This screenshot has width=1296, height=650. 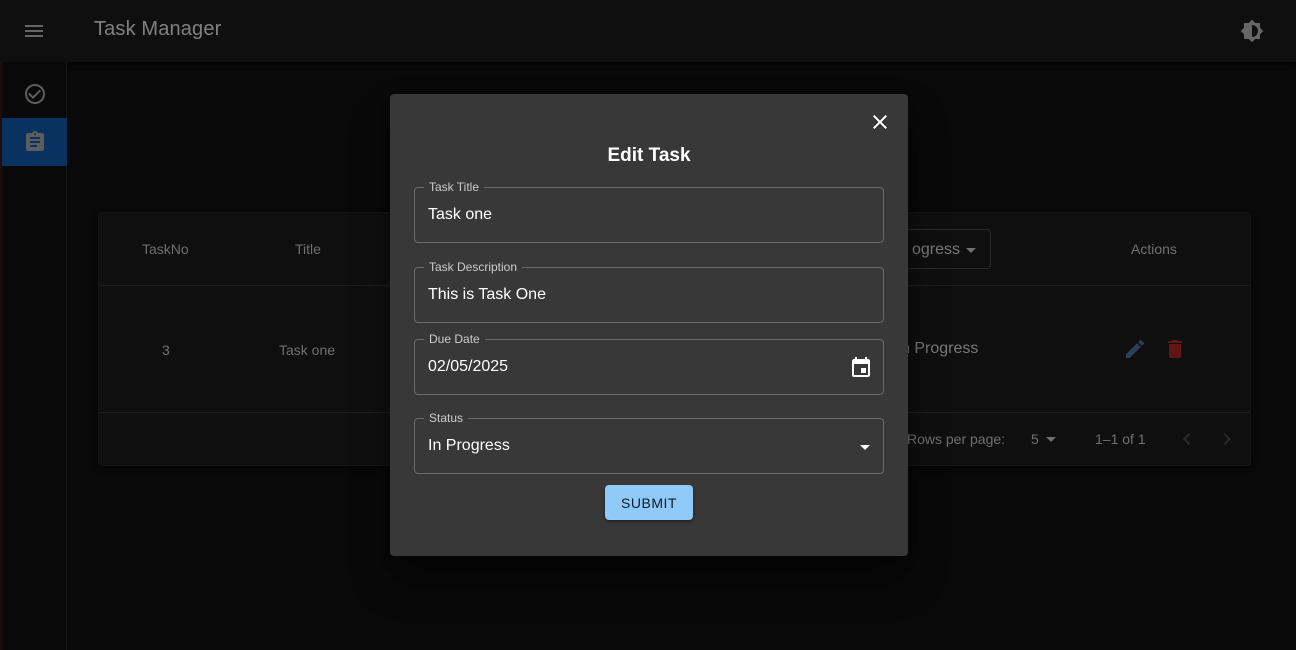 What do you see at coordinates (880, 122) in the screenshot?
I see `close-icon` at bounding box center [880, 122].